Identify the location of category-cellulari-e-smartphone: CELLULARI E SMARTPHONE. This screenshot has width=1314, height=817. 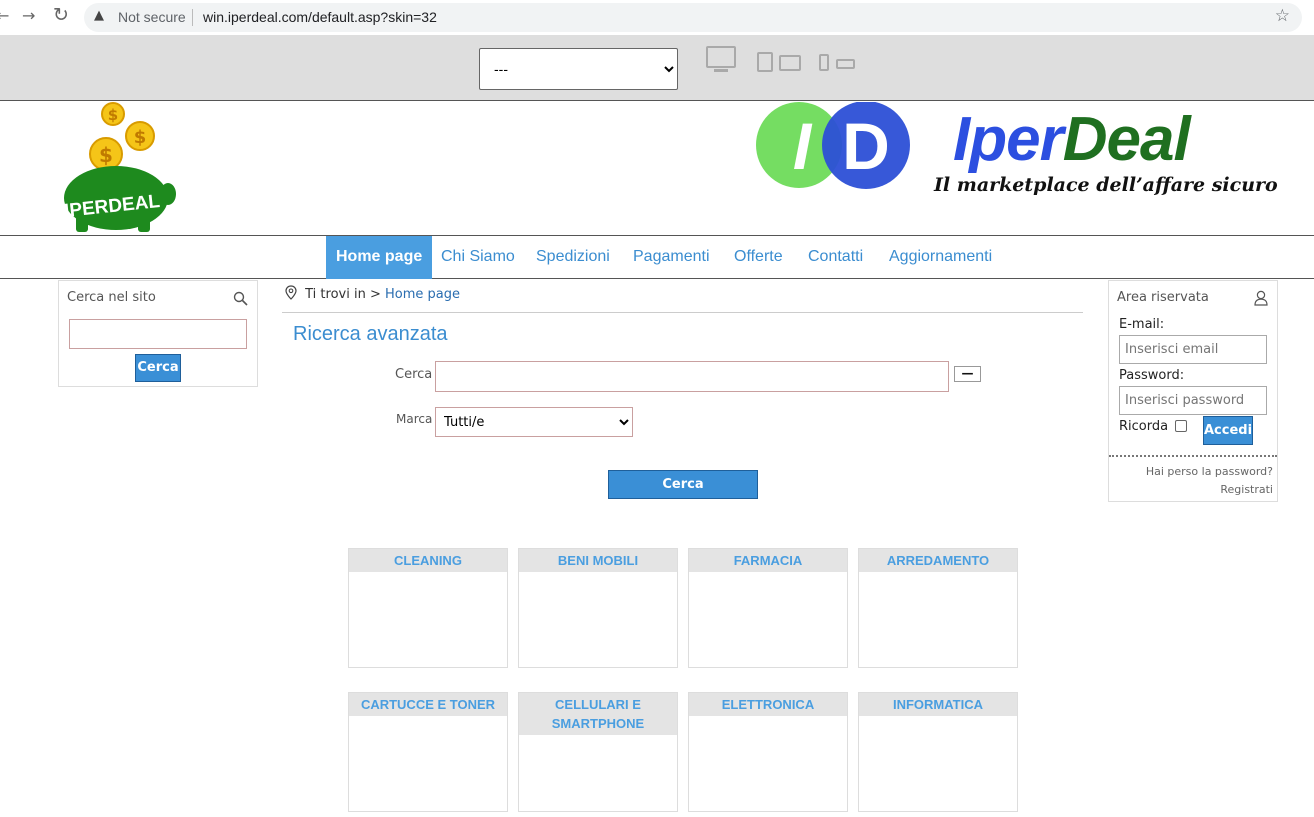
(598, 752).